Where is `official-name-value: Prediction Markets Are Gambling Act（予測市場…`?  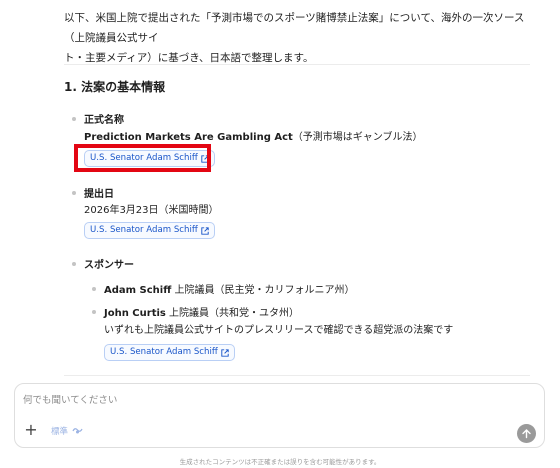
official-name-value: Prediction Markets Are Gambling Act（予測市場… is located at coordinates (253, 135).